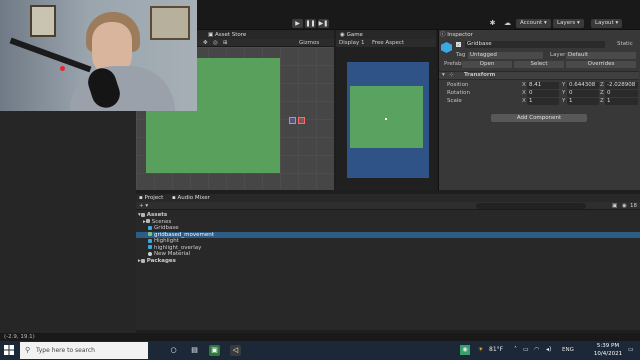  I want to click on layout-dropdown: Layout ▾, so click(607, 23).